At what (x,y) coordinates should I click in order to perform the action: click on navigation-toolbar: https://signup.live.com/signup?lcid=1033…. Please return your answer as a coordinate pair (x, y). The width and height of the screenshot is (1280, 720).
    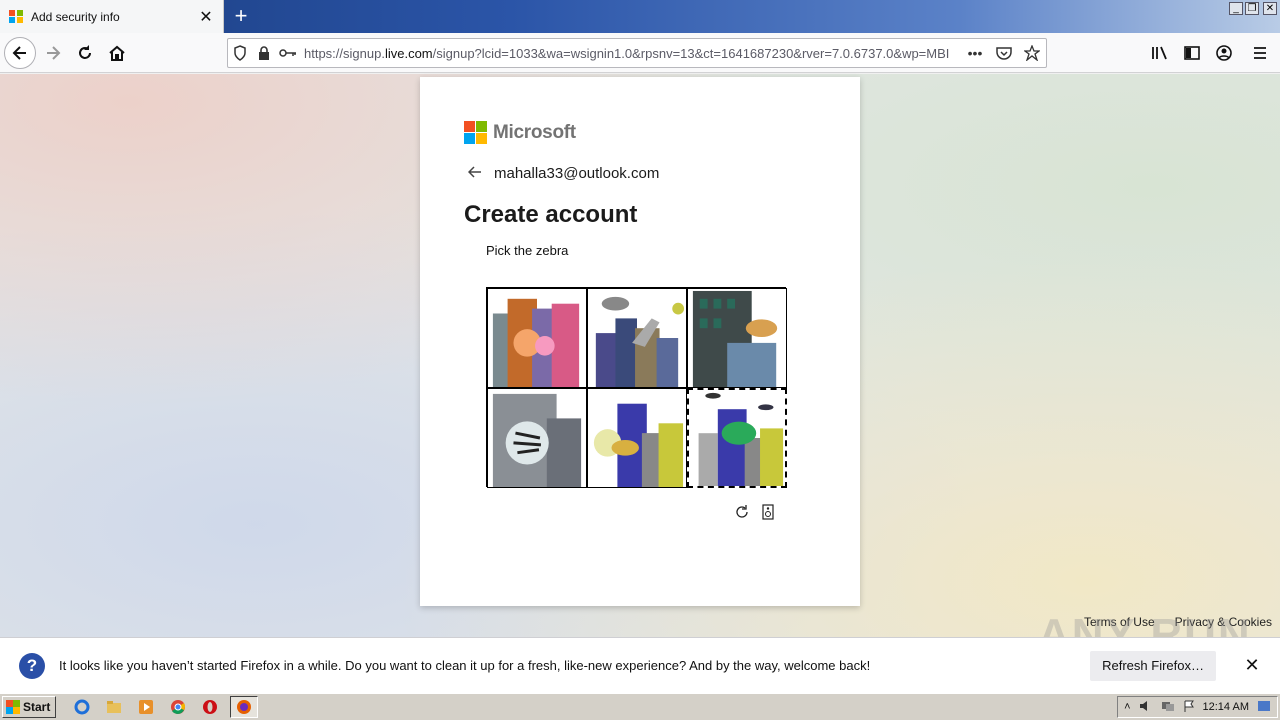
    Looking at the image, I should click on (640, 53).